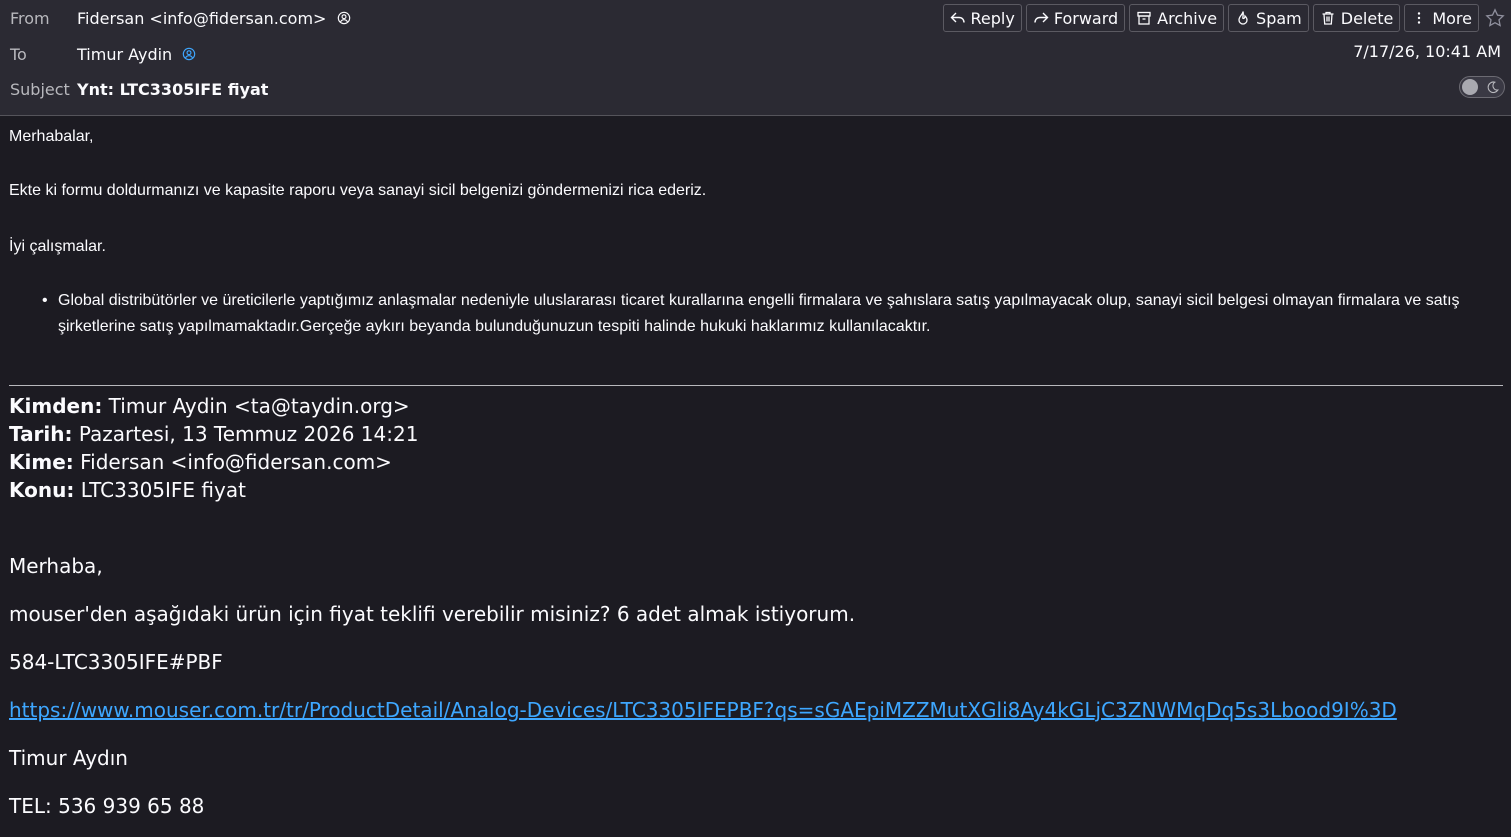  What do you see at coordinates (57, 246) in the screenshot?
I see `reply-closing: İyi çalışmalar.` at bounding box center [57, 246].